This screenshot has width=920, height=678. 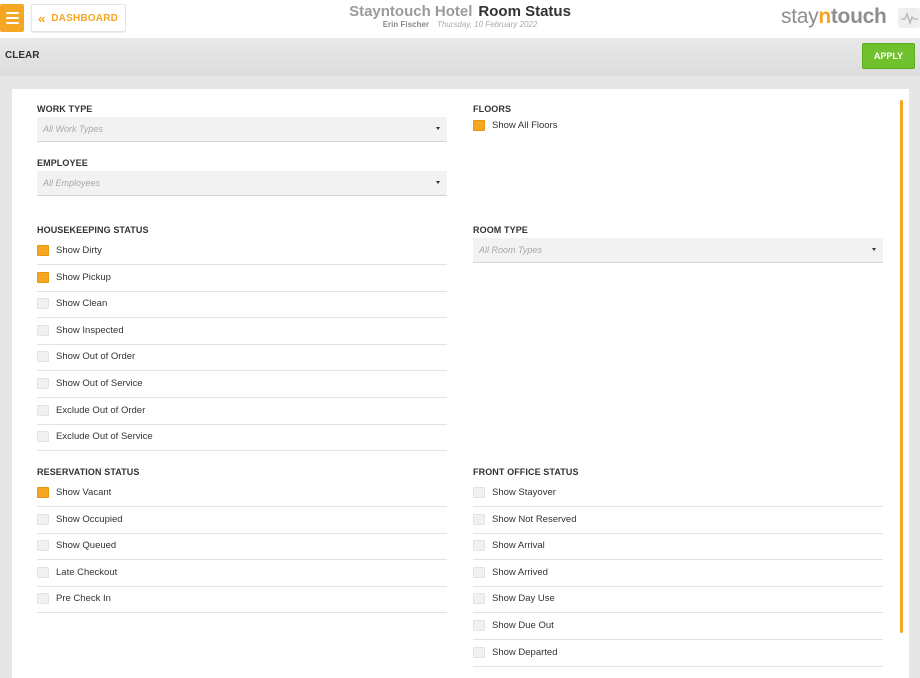 I want to click on checkbox-option: Show Due Out, so click(x=678, y=626).